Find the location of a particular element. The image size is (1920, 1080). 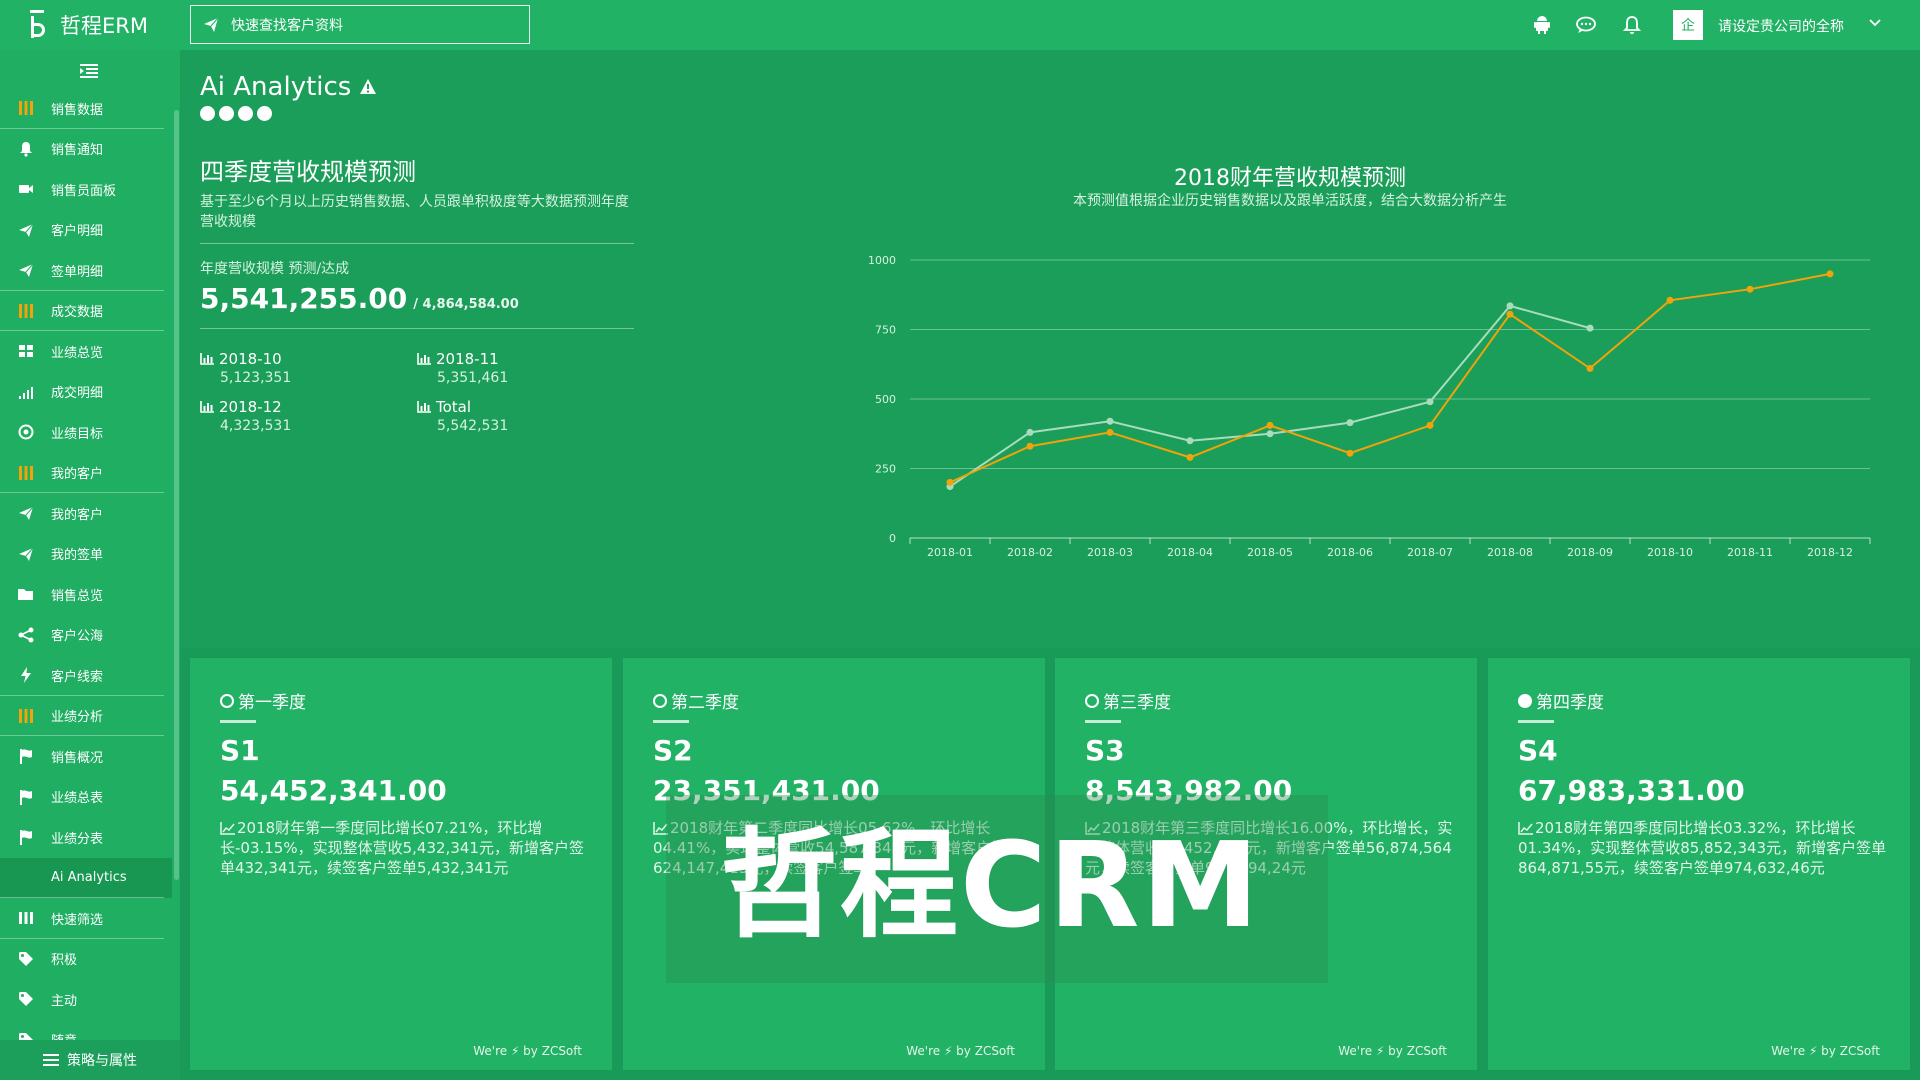

y-tick-label: 0 is located at coordinates (892, 538).